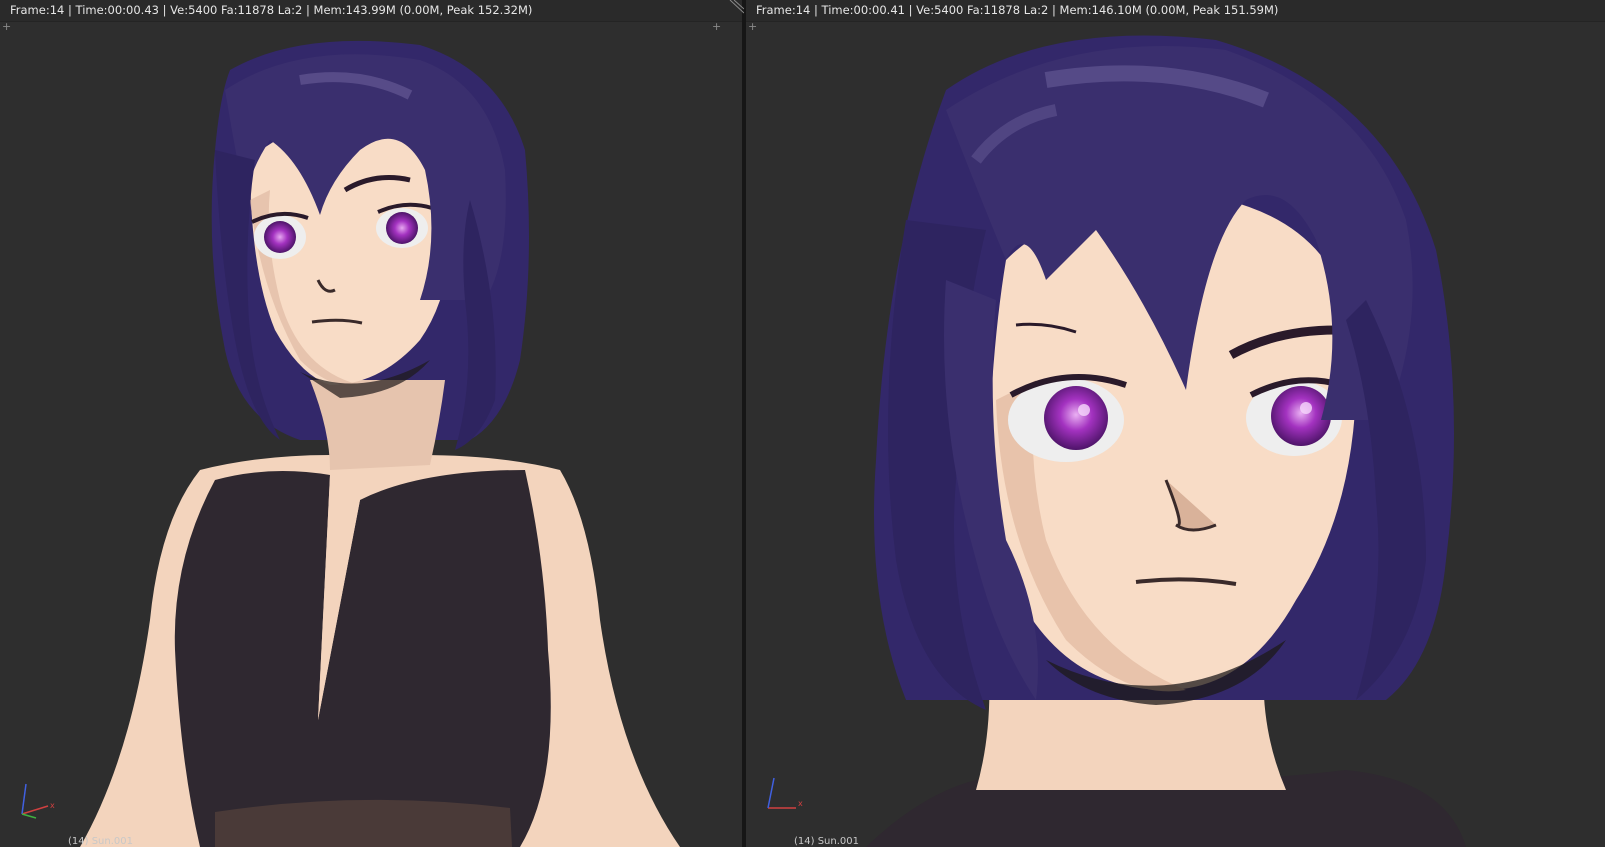 This screenshot has height=847, width=1605. Describe the element at coordinates (377, 425) in the screenshot. I see `neck` at that location.